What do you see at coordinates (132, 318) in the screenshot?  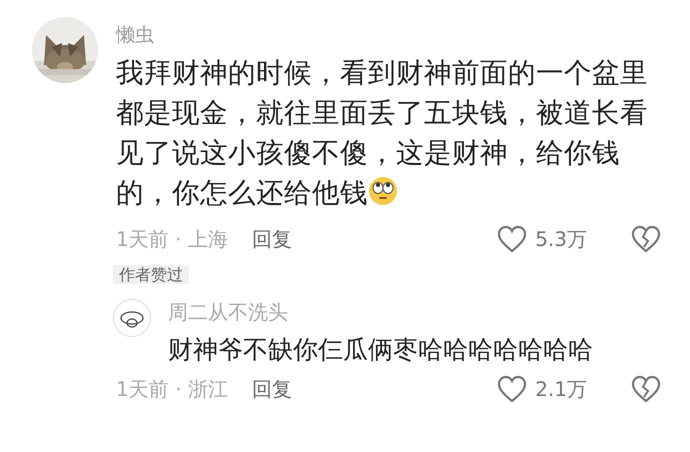 I see `avatar-icon` at bounding box center [132, 318].